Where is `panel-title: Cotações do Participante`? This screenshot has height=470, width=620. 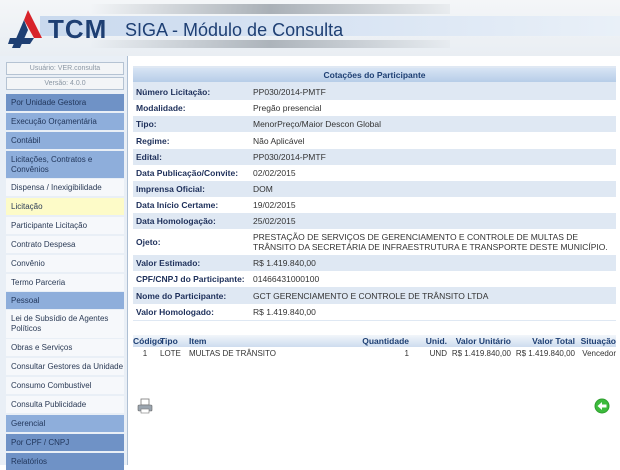 panel-title: Cotações do Participante is located at coordinates (374, 75).